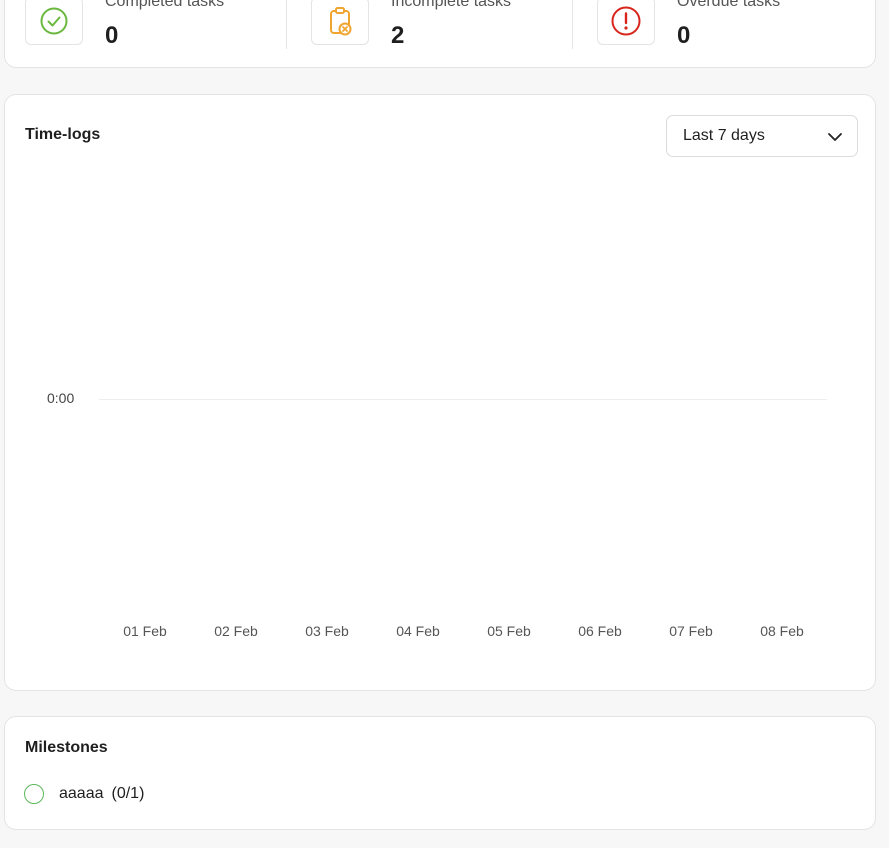  What do you see at coordinates (684, 35) in the screenshot?
I see `overdue-tasks-count: 0` at bounding box center [684, 35].